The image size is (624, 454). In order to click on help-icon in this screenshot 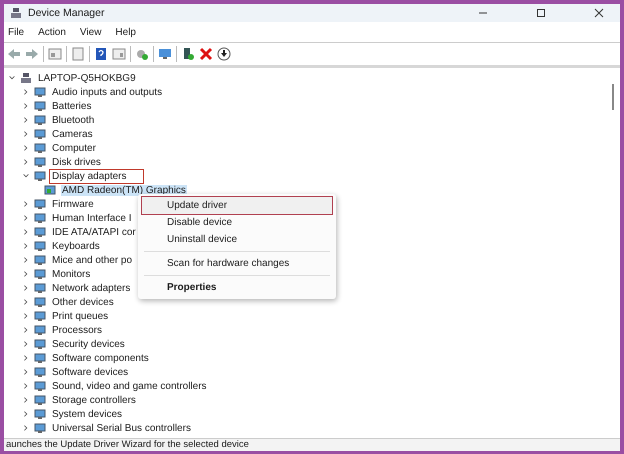, I will do `click(101, 54)`.